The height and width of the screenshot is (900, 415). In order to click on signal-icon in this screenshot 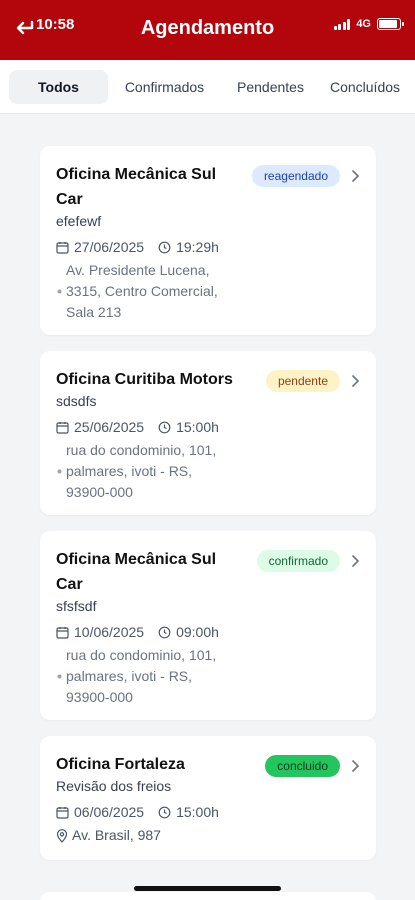, I will do `click(342, 24)`.